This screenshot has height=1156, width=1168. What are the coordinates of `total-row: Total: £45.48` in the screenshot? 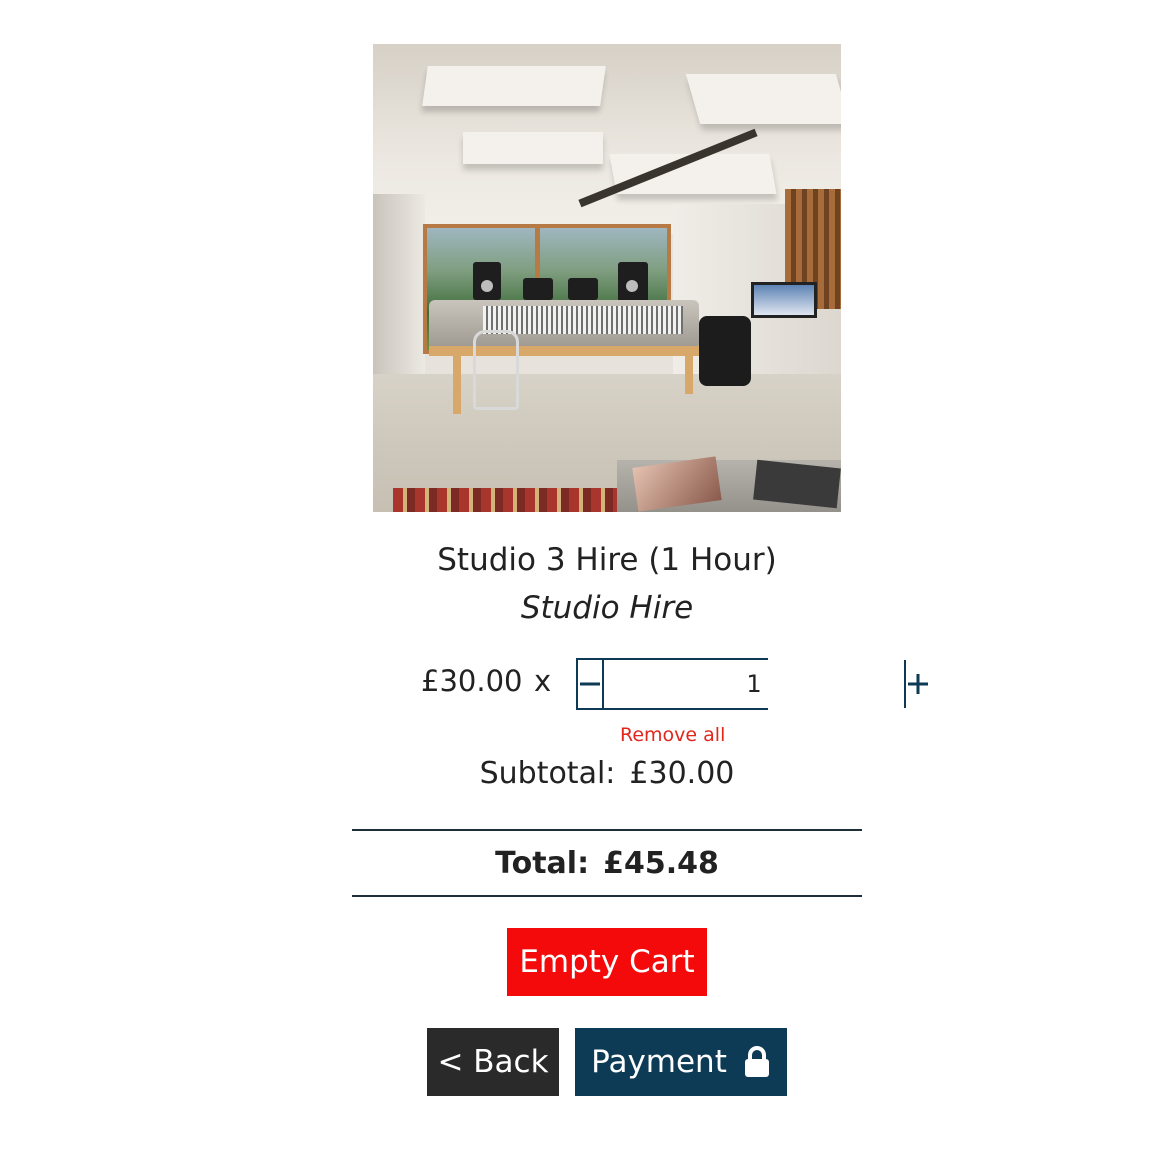 It's located at (584, 863).